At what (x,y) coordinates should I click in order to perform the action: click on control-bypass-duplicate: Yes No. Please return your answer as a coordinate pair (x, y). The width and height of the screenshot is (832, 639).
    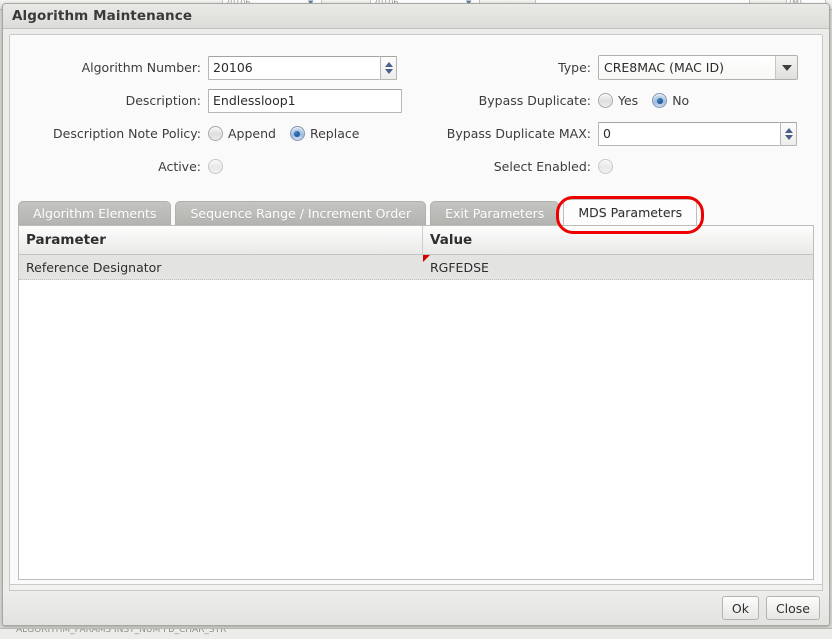
    Looking at the image, I should click on (650, 100).